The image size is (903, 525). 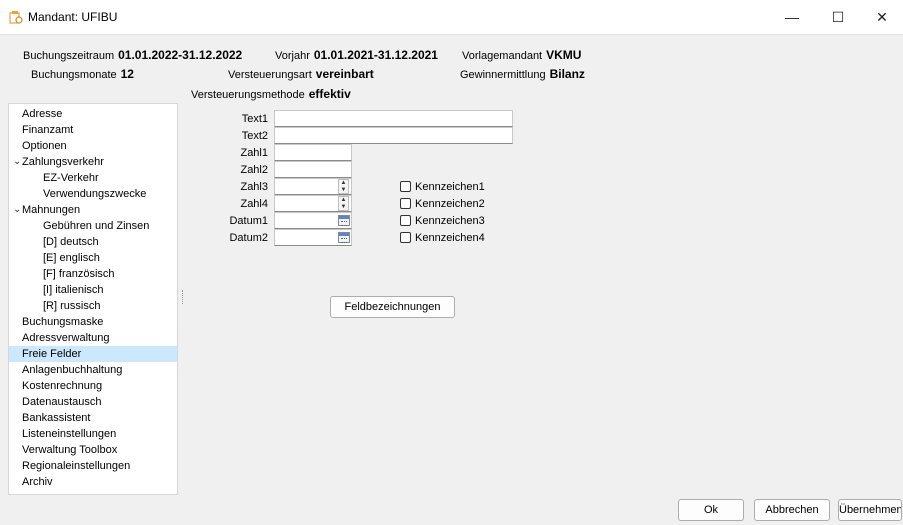 What do you see at coordinates (93, 210) in the screenshot?
I see `nav-item-mahnungen: ⌄ Mahnungen` at bounding box center [93, 210].